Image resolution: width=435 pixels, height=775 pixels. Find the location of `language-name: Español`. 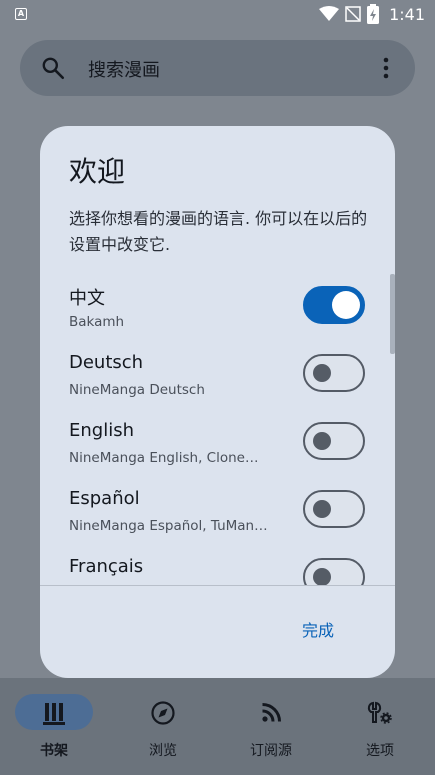

language-name: Español is located at coordinates (104, 498).